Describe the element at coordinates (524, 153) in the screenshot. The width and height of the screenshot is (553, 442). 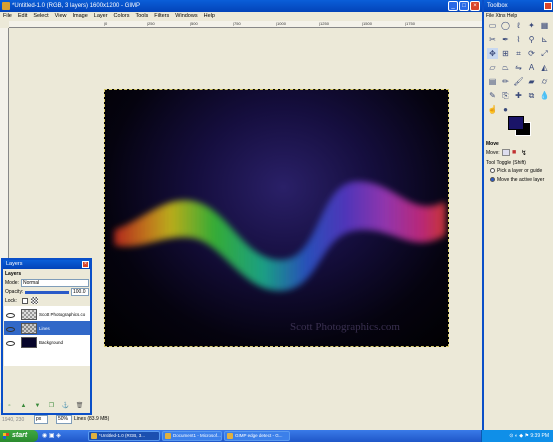
I see `move-path-mode-icon: ↯` at that location.